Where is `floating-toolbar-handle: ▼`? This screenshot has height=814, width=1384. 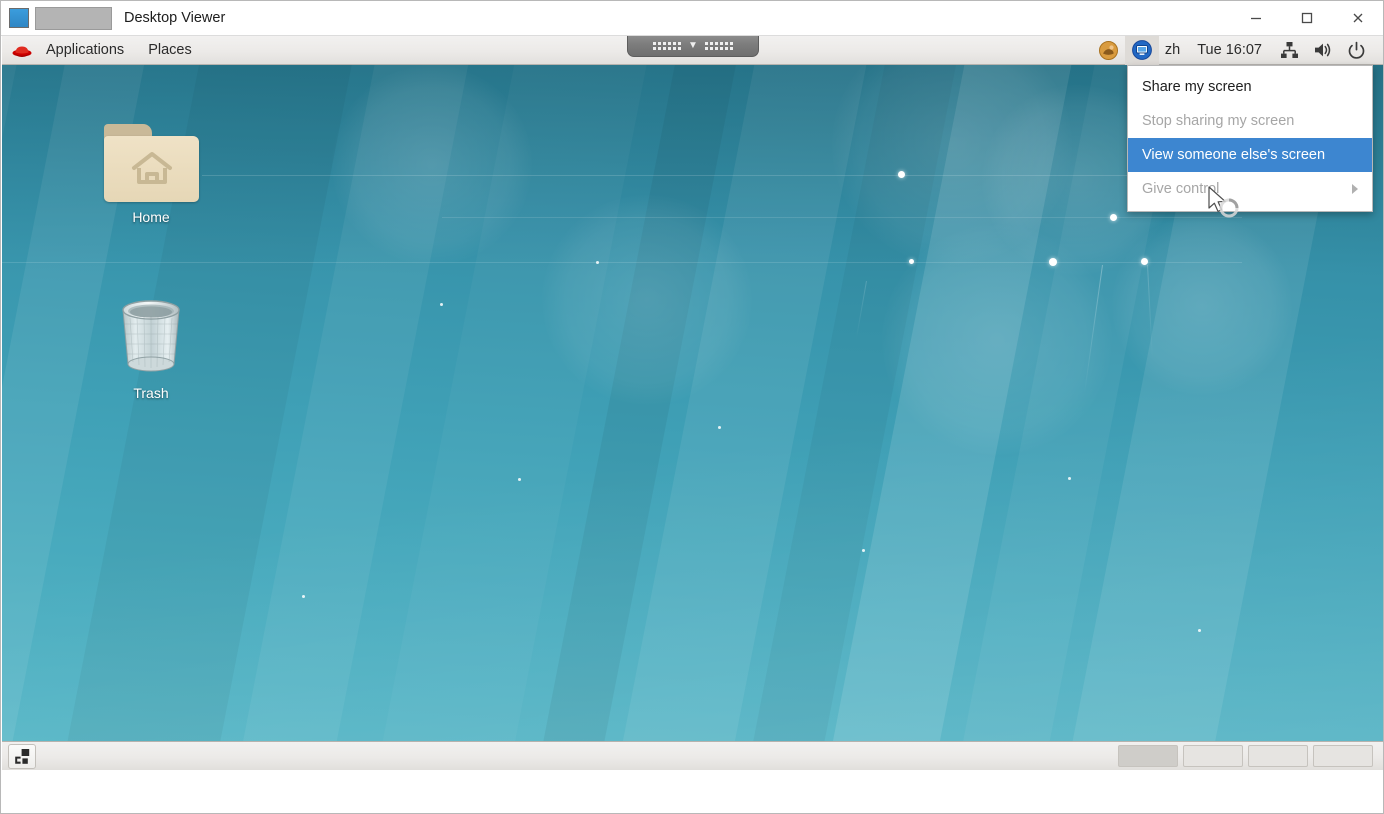
floating-toolbar-handle: ▼ is located at coordinates (693, 46).